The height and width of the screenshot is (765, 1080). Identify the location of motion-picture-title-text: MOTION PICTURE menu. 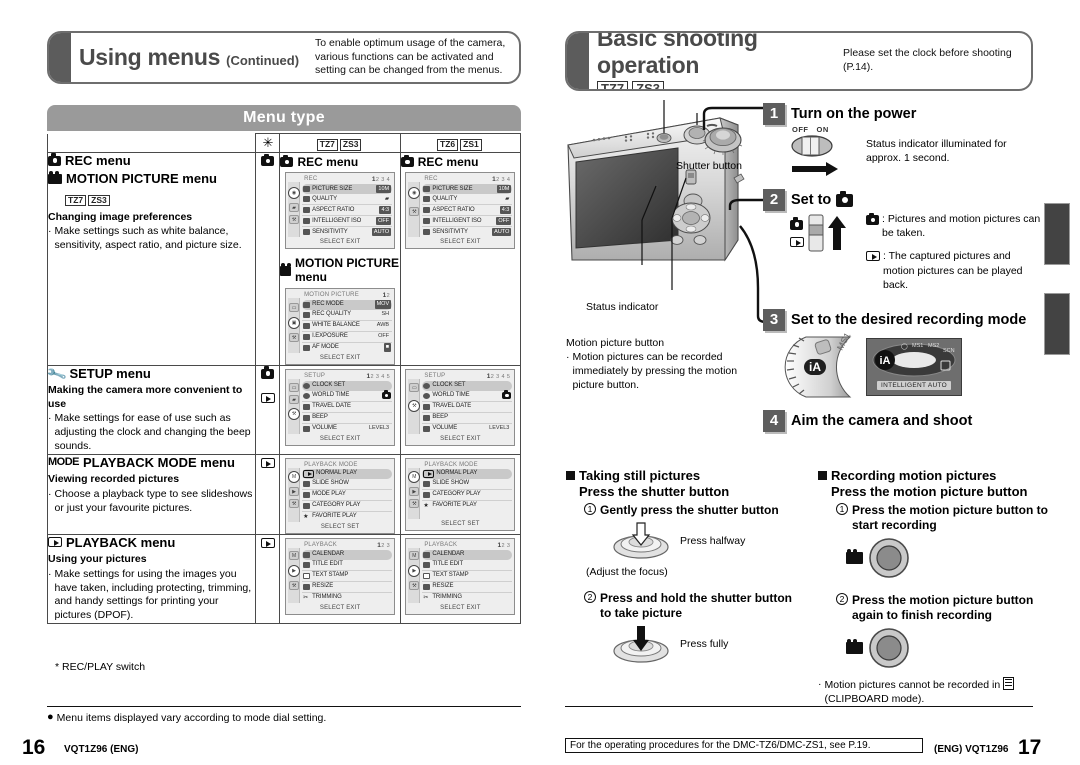
(141, 178).